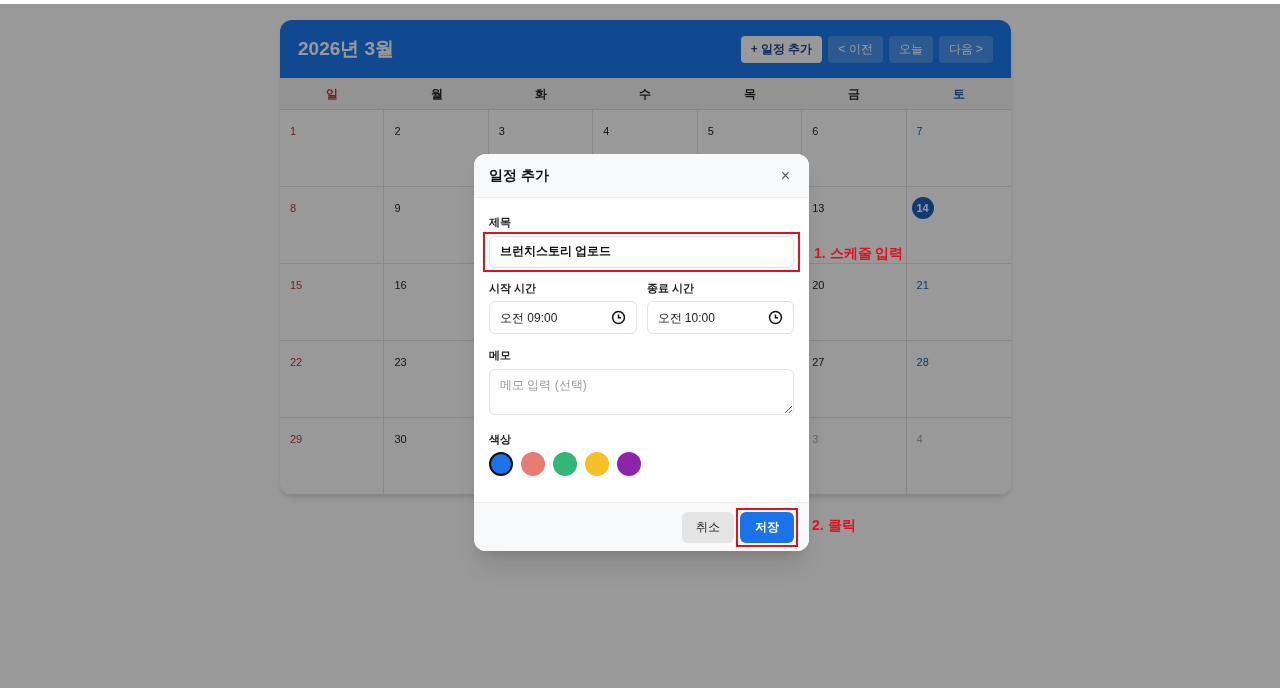 The image size is (1280, 688). What do you see at coordinates (332, 148) in the screenshot?
I see `day-cell: 1` at bounding box center [332, 148].